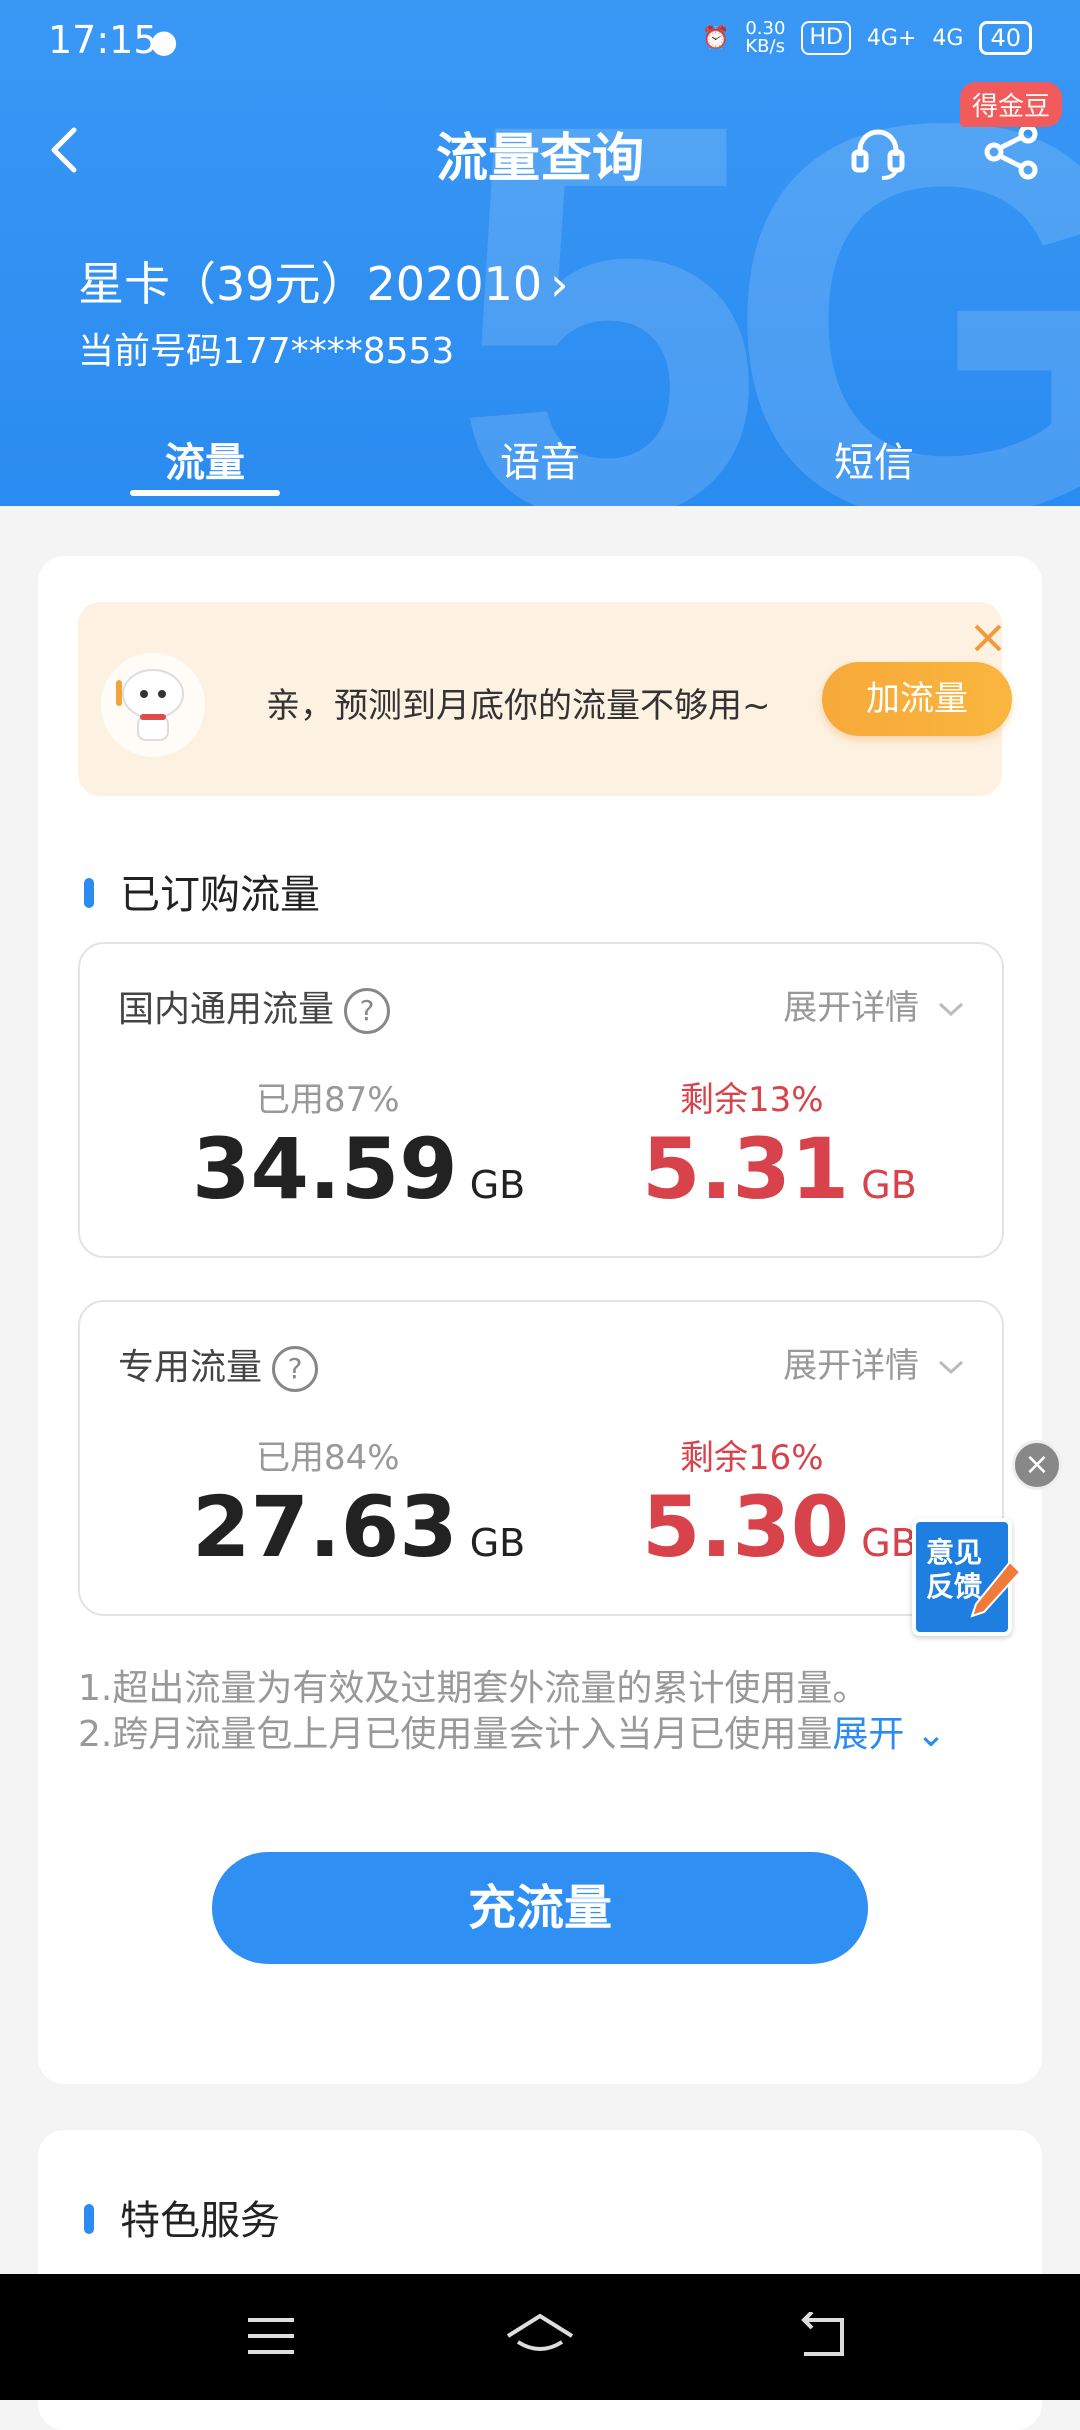 Image resolution: width=1080 pixels, height=2430 pixels. I want to click on remain-amount: 5.31 GB, so click(779, 1169).